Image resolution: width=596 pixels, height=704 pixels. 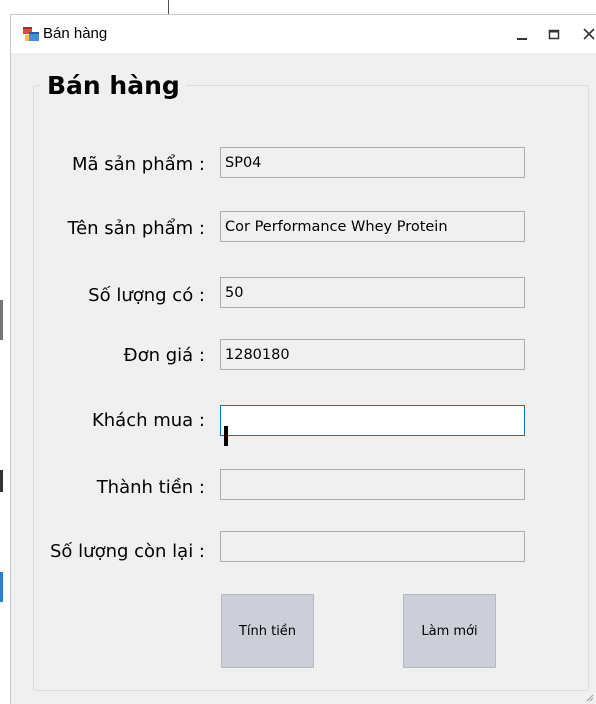 What do you see at coordinates (372, 484) in the screenshot?
I see `total-field` at bounding box center [372, 484].